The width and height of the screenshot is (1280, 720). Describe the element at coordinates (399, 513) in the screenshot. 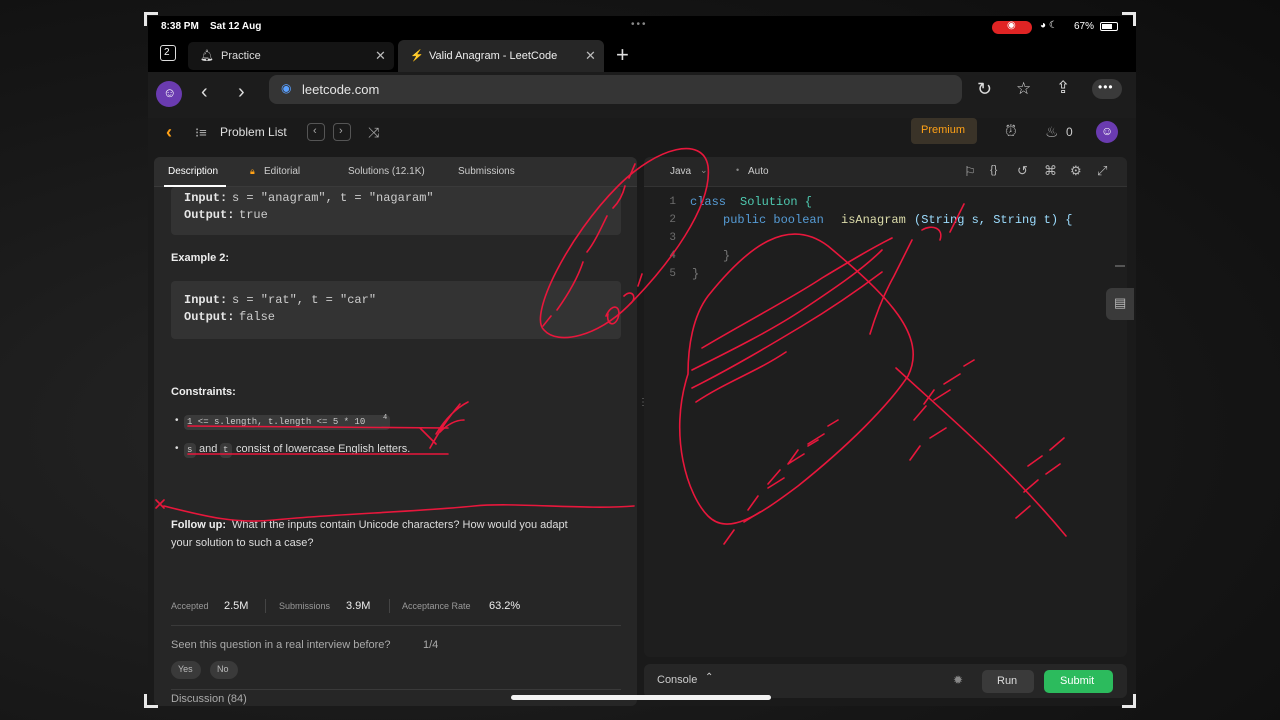

I see `ink-followup-underline` at that location.